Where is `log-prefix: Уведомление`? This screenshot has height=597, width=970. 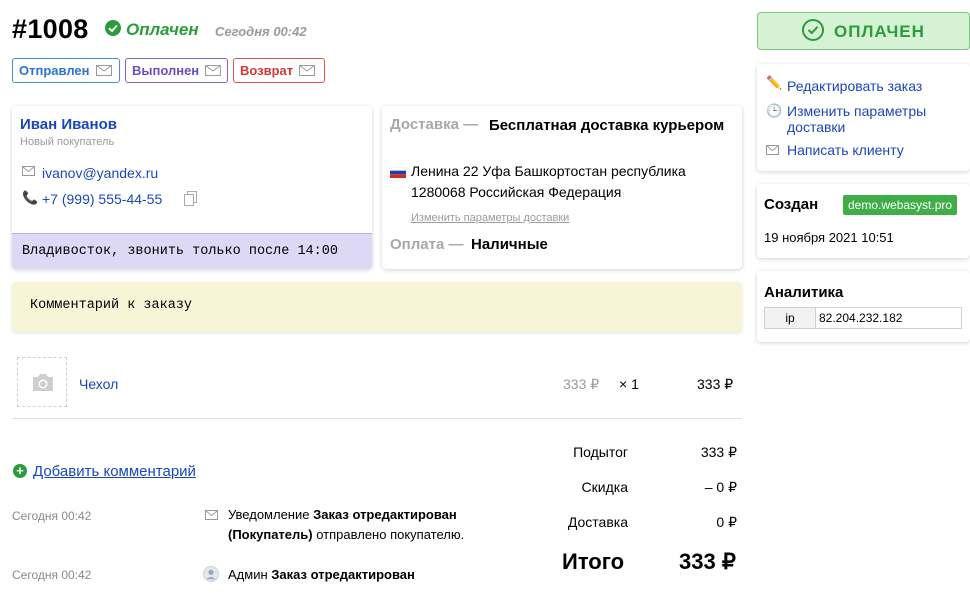 log-prefix: Уведомление is located at coordinates (269, 514).